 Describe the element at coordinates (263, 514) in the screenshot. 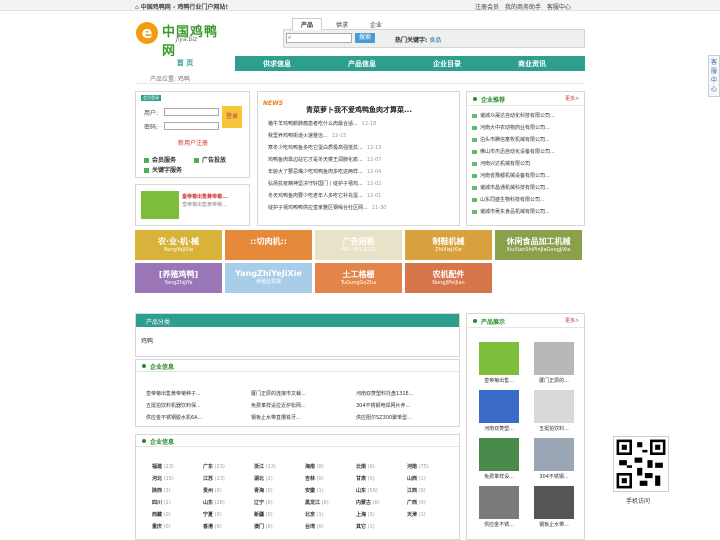

I see `region-item: 新疆 (0)` at that location.